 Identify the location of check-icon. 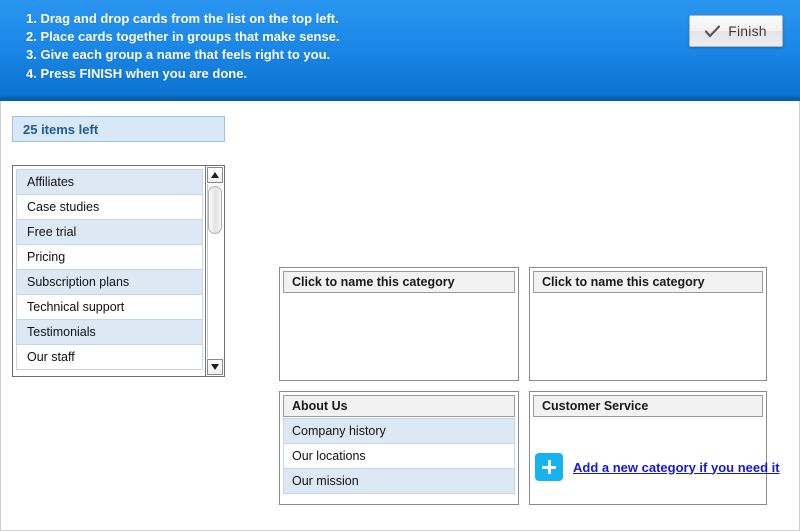
(713, 30).